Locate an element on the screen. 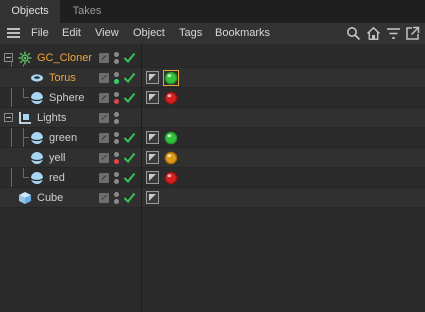 The height and width of the screenshot is (312, 425). tree-row-yell: yell is located at coordinates (212, 158).